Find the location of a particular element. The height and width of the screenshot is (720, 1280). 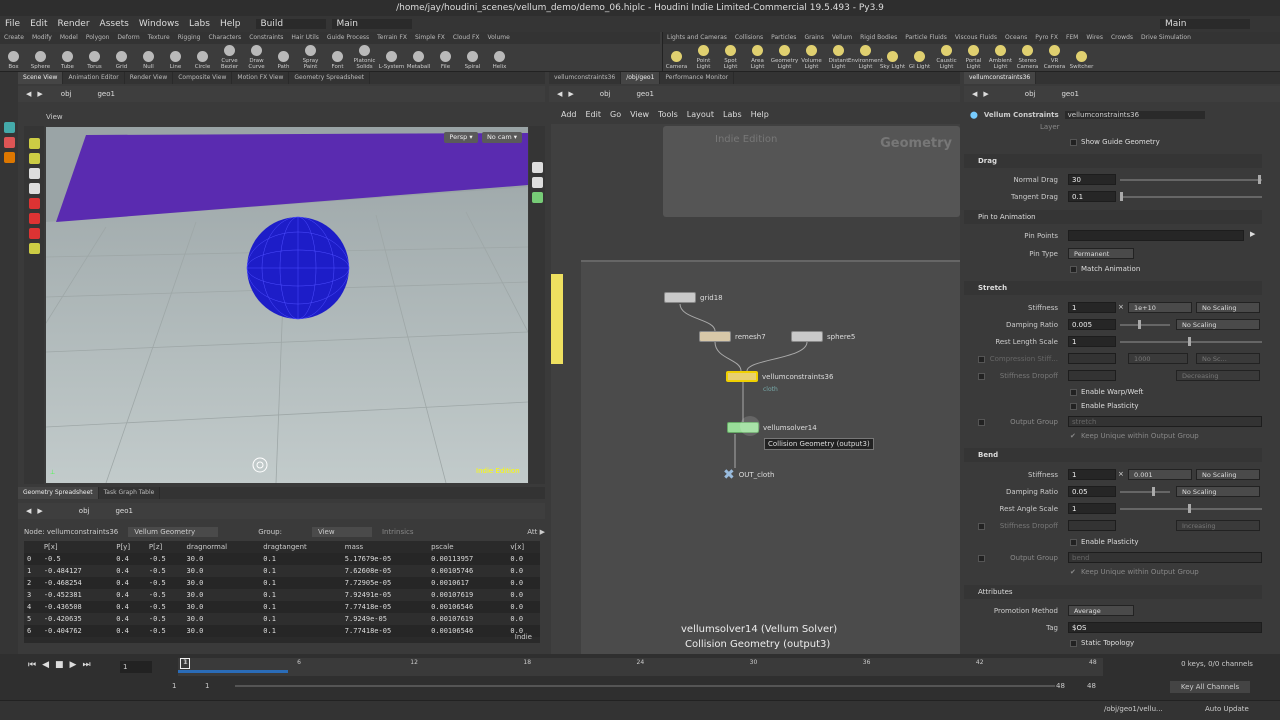

section-bend: Bend is located at coordinates (1113, 455).